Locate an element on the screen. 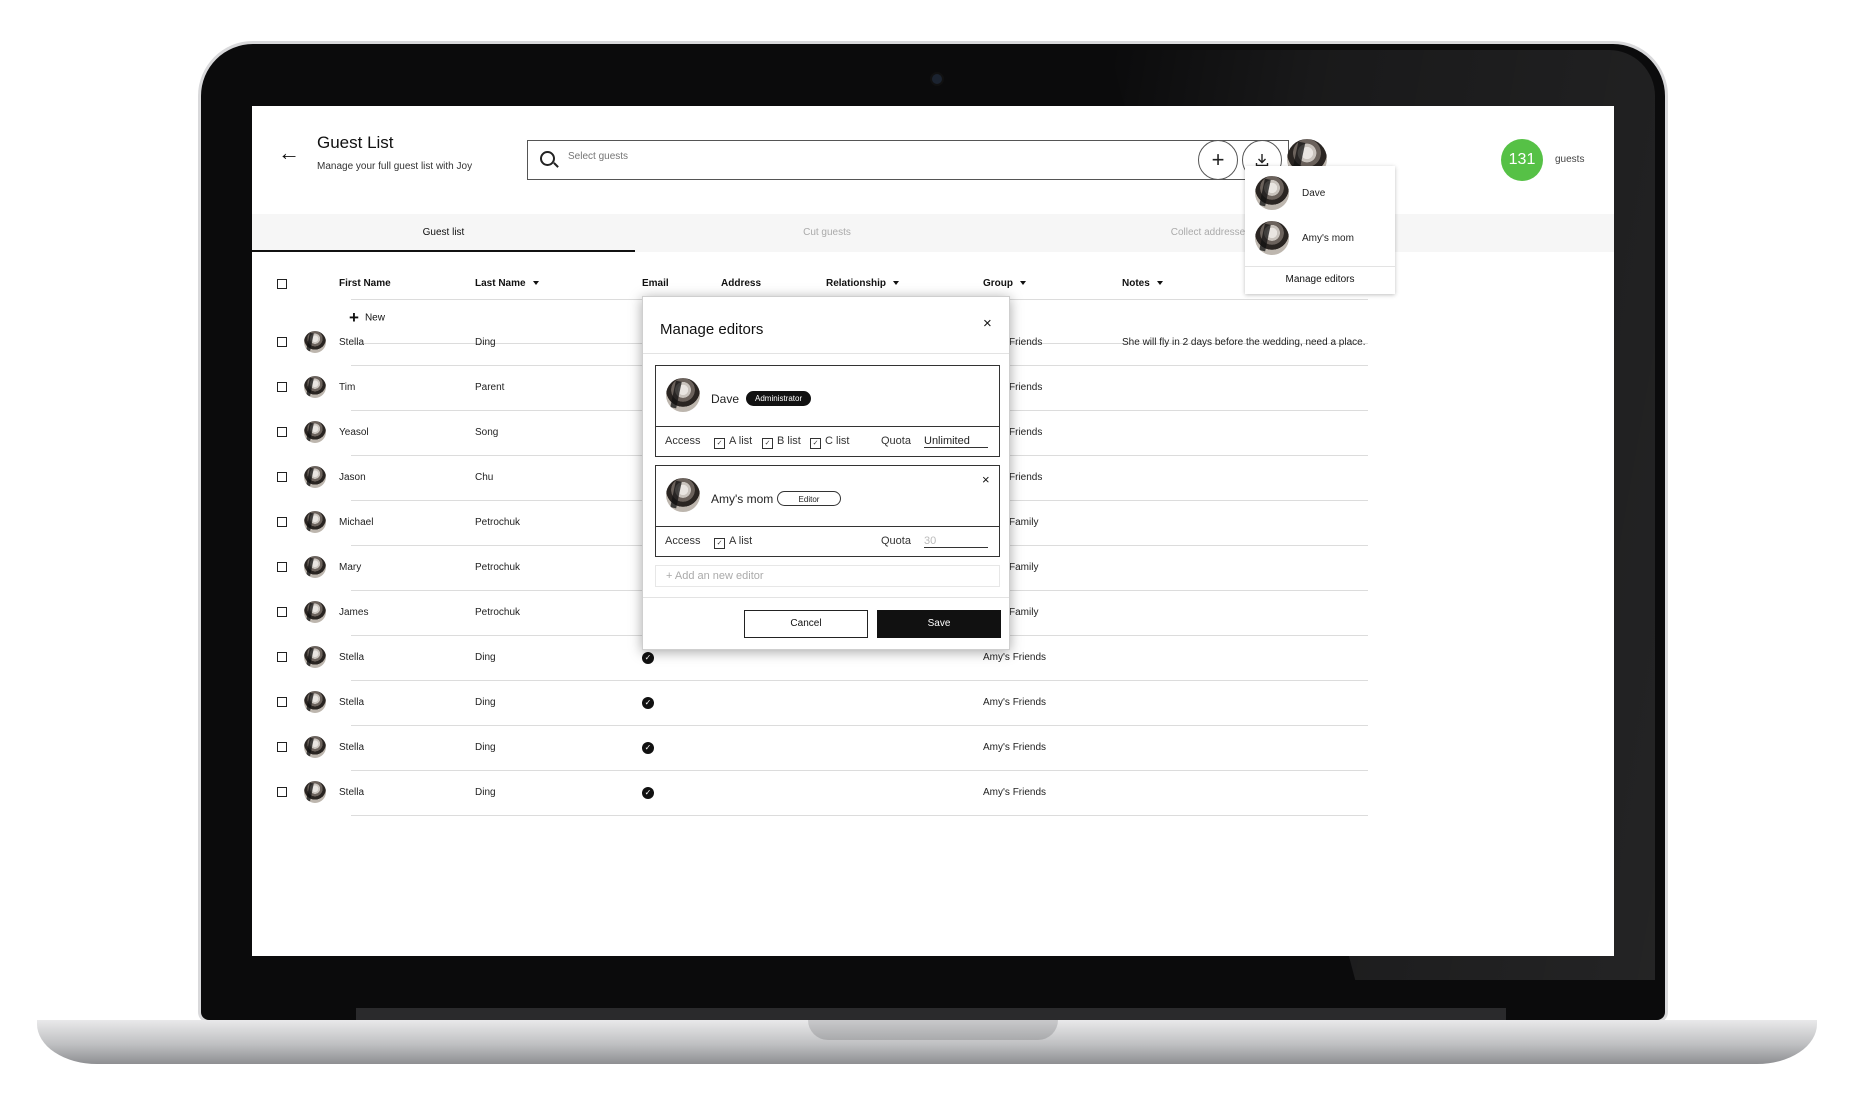 Image resolution: width=1854 pixels, height=1103 pixels. laptop-notch is located at coordinates (933, 1030).